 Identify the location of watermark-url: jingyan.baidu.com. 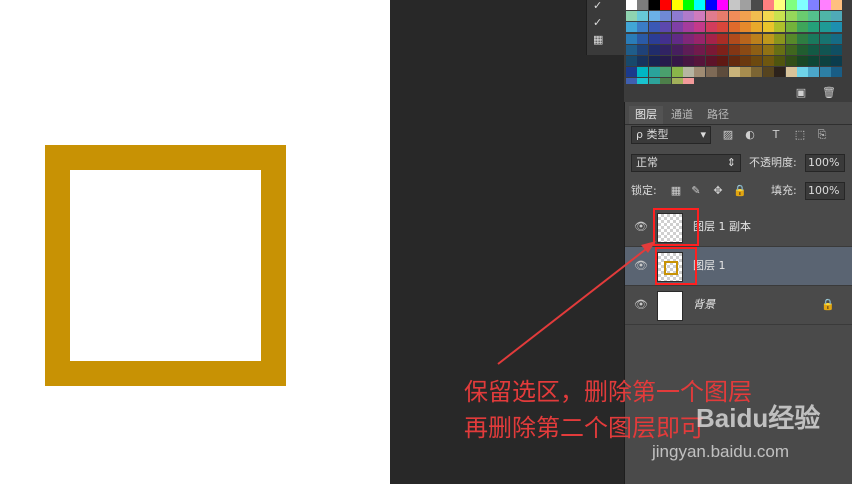
(721, 451).